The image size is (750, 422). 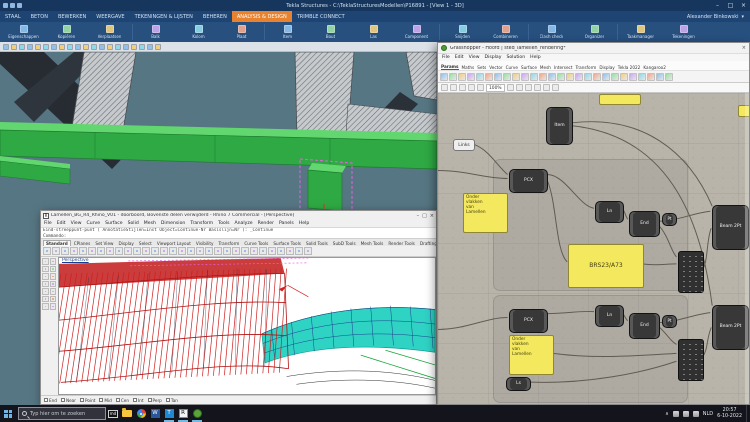 I want to click on volume-icon, so click(x=695, y=413).